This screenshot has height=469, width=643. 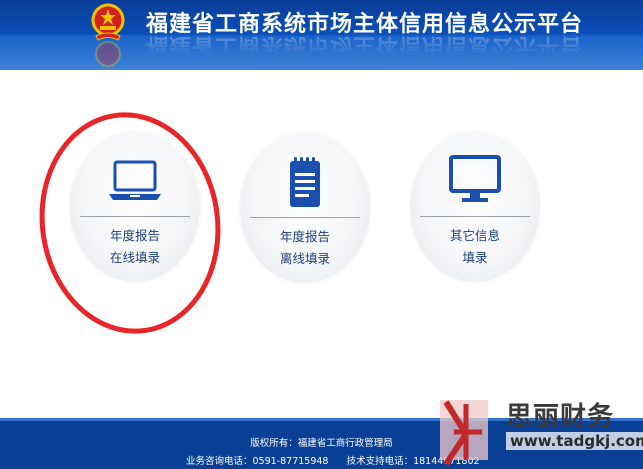 I want to click on monitor-icon, so click(x=475, y=178).